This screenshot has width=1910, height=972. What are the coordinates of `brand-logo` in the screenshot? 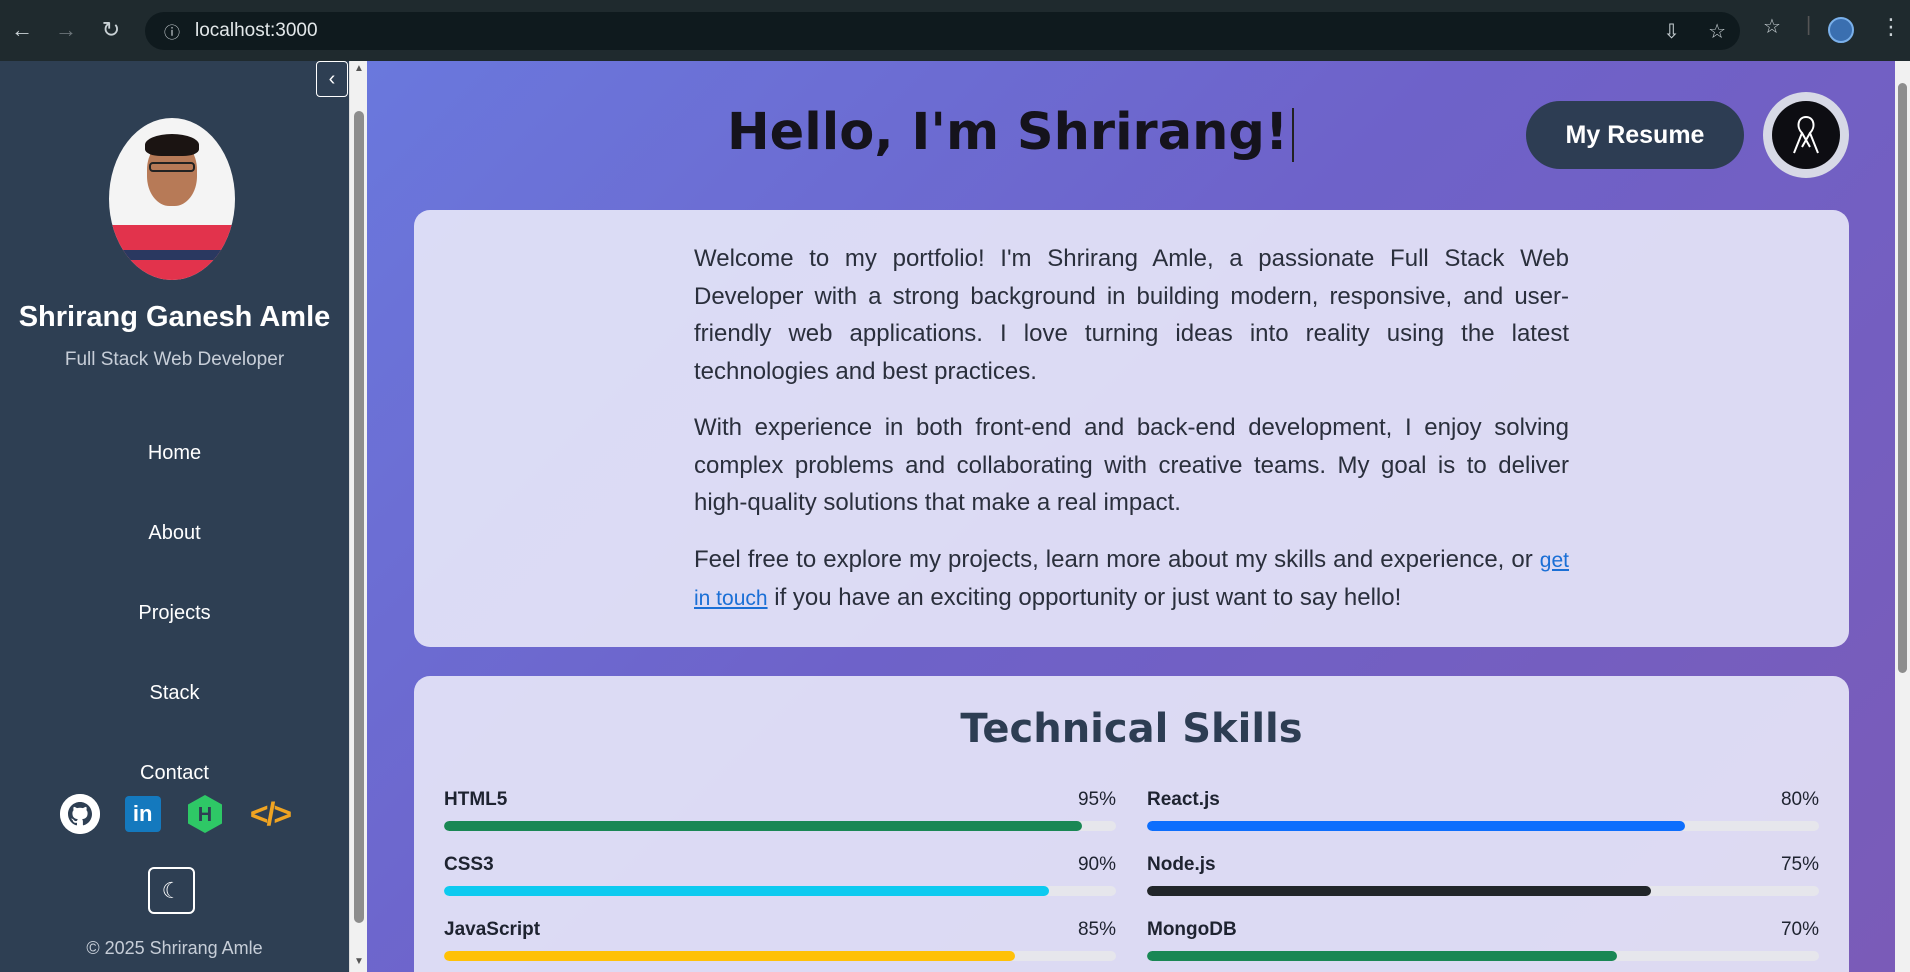 It's located at (1806, 135).